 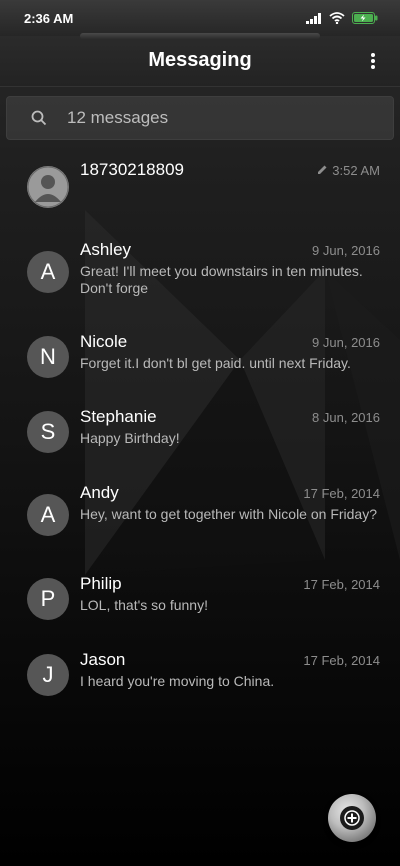 What do you see at coordinates (337, 20) in the screenshot?
I see `wifi-icon` at bounding box center [337, 20].